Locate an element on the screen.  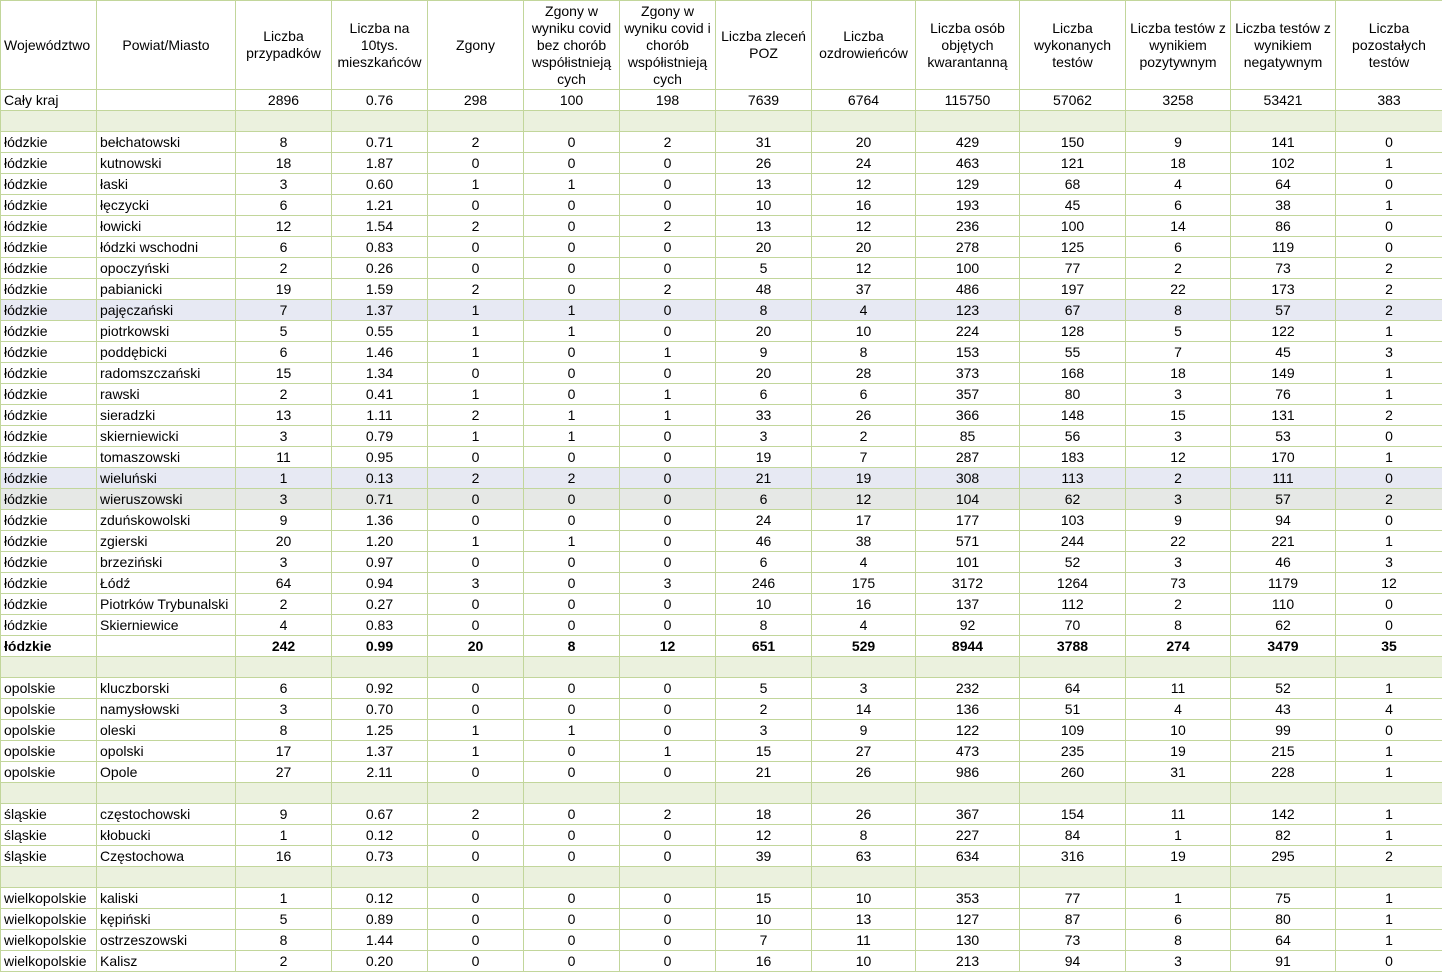
value-cell: 149 is located at coordinates (1283, 373).